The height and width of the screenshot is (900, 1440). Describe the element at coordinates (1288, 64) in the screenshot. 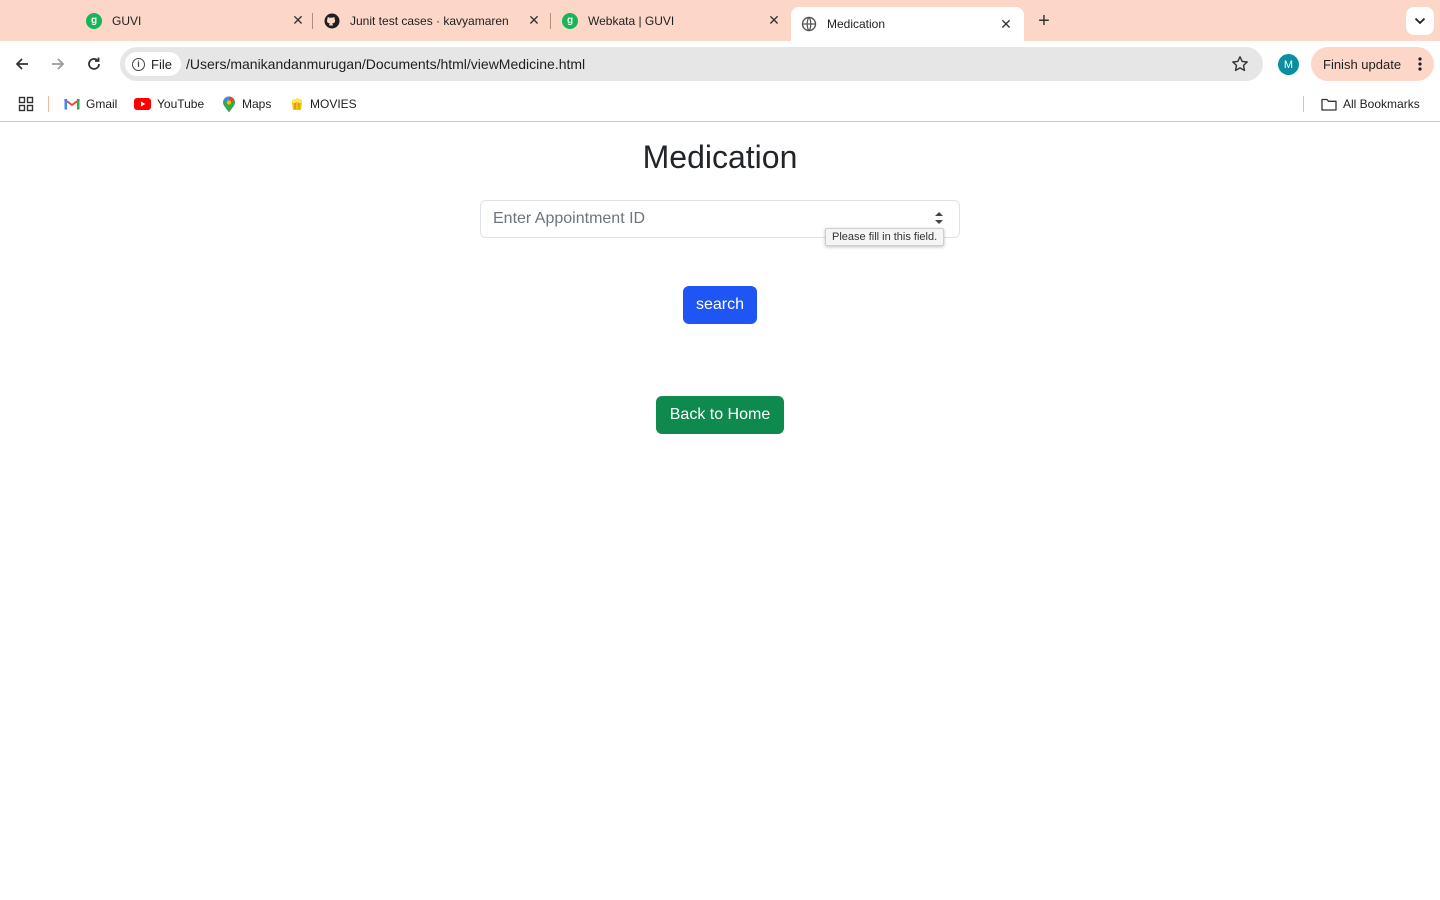

I see `profile-avatar: M` at that location.